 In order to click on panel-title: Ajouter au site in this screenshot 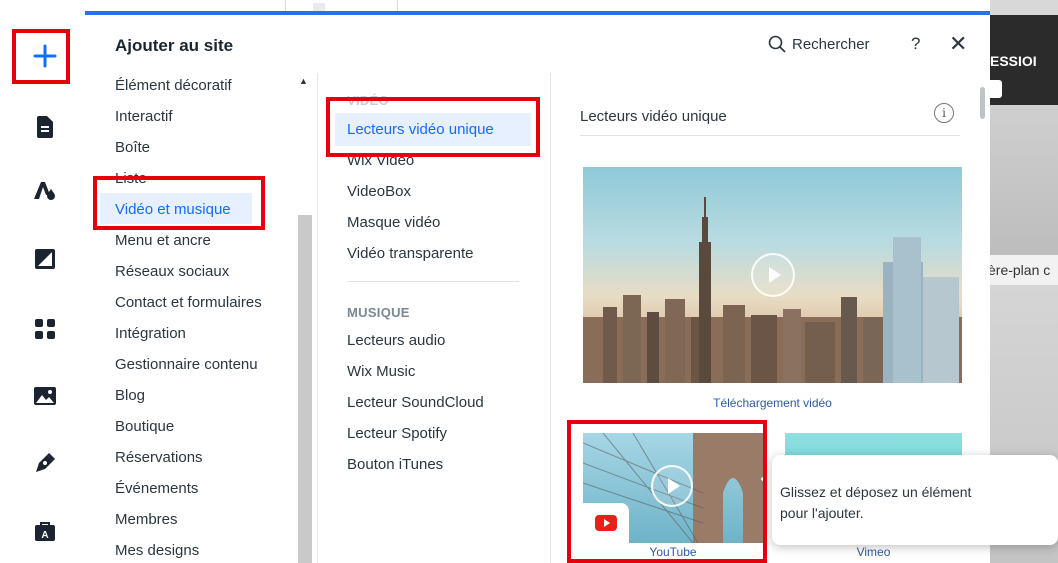, I will do `click(174, 45)`.